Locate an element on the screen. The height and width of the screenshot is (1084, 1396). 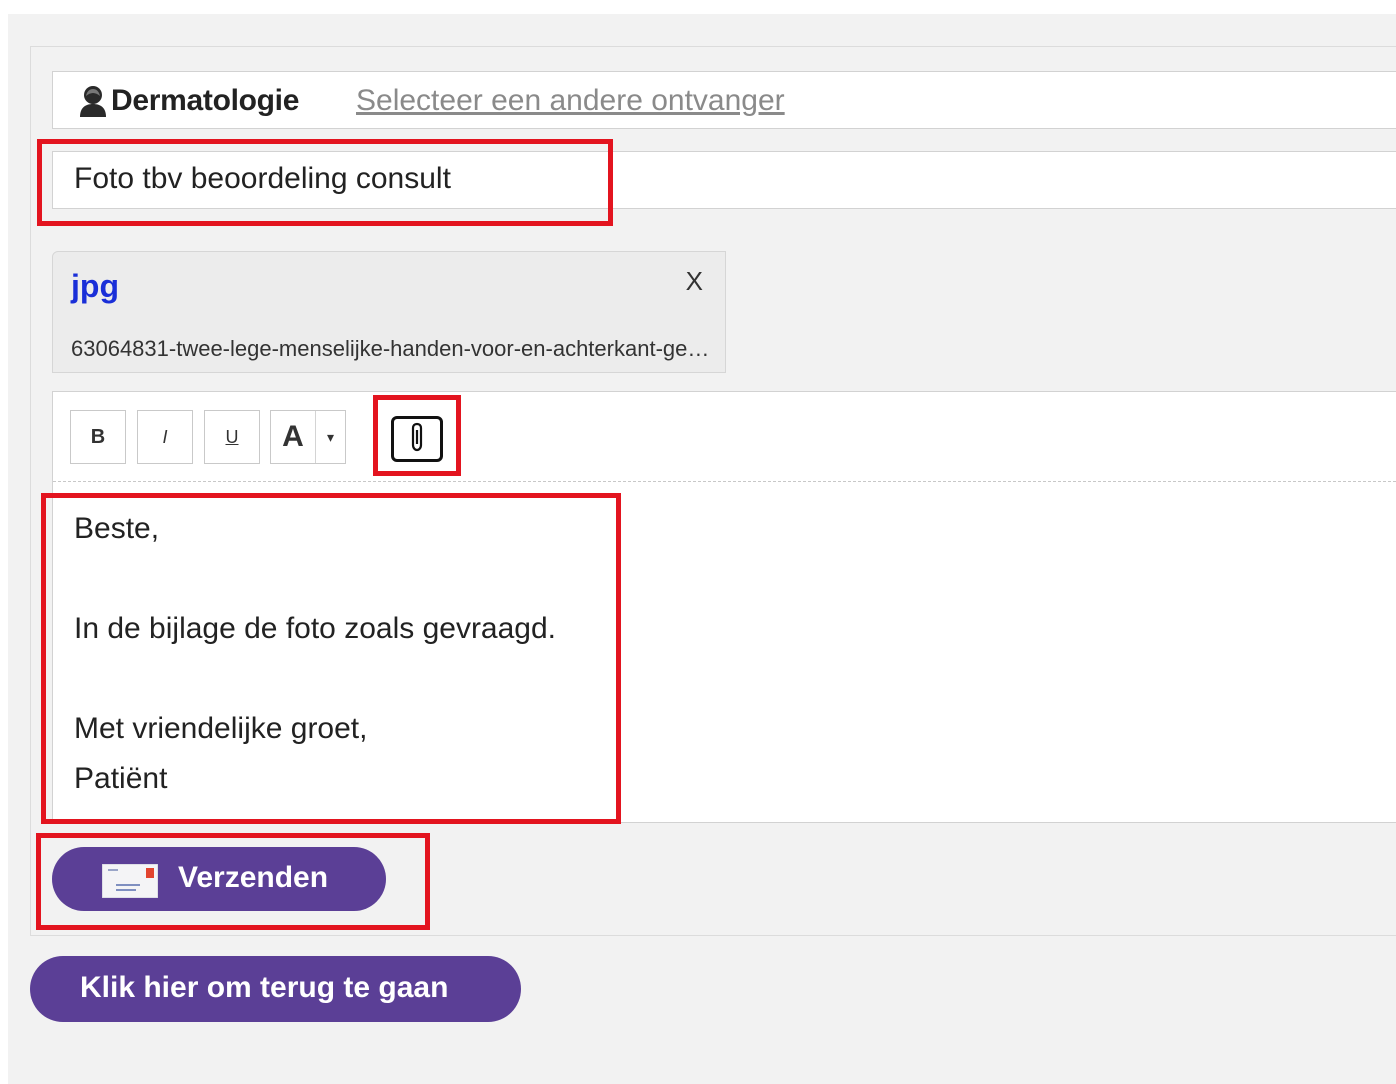
message-line: In de bijlage de foto zoals gevraagd. is located at coordinates (315, 628).